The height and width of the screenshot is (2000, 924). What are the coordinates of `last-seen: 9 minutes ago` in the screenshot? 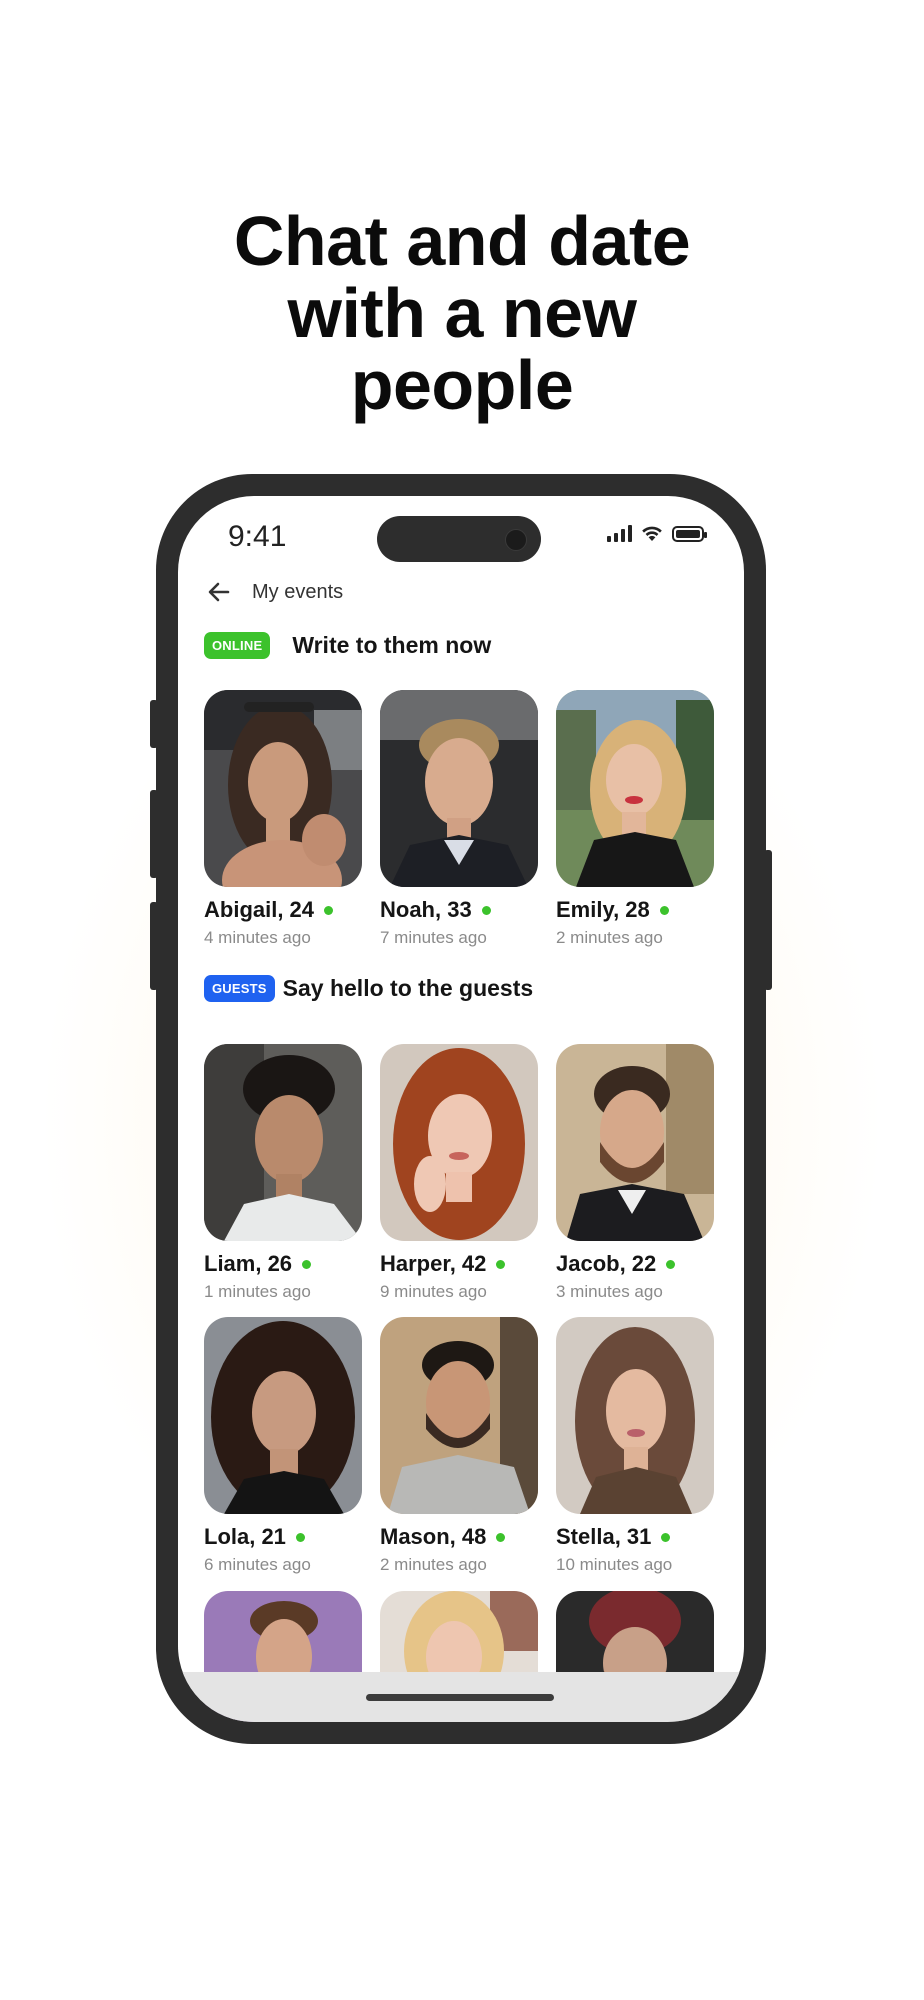 It's located at (433, 1291).